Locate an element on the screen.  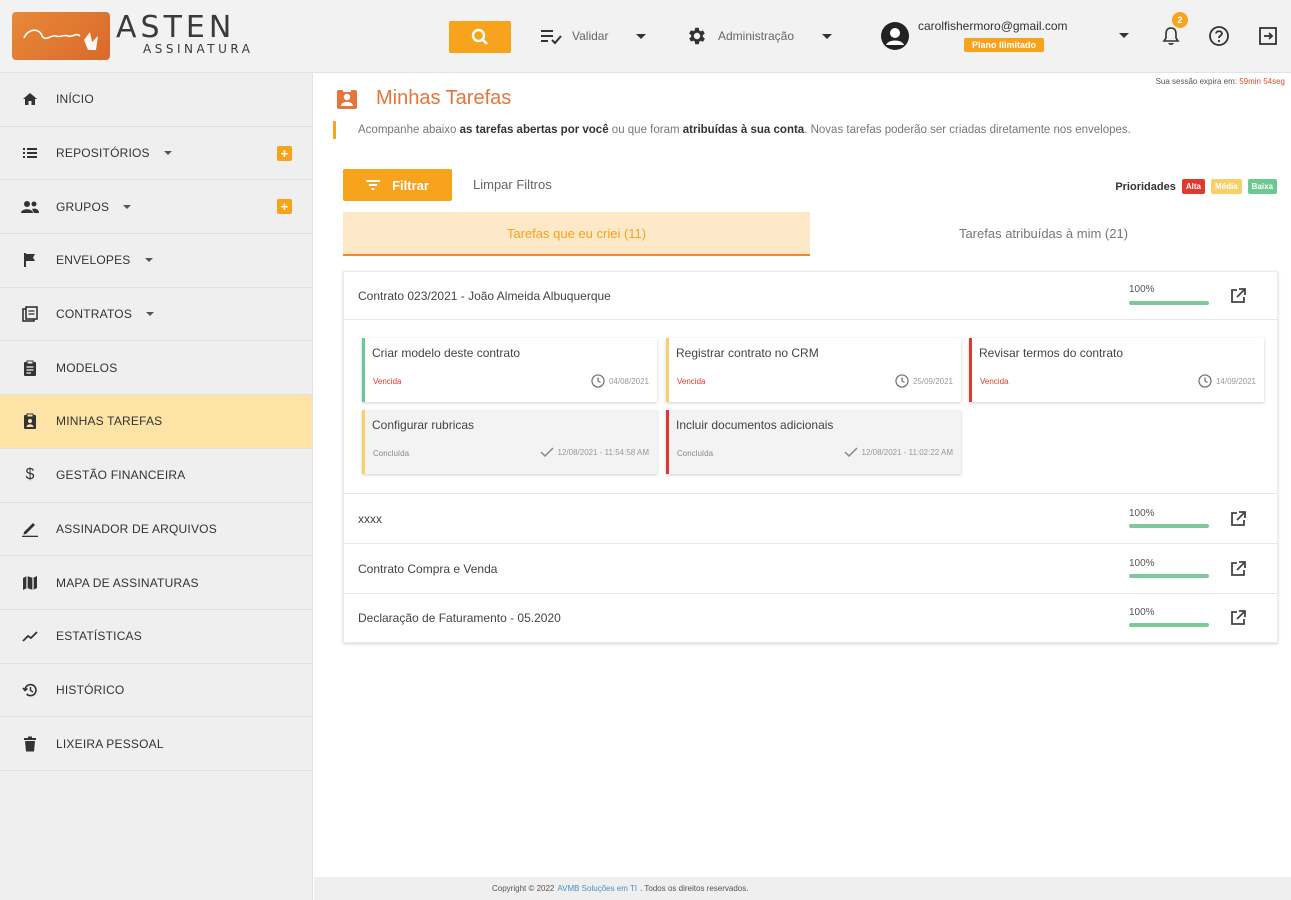
clear-filters-link: Limpar Filtros is located at coordinates (512, 184).